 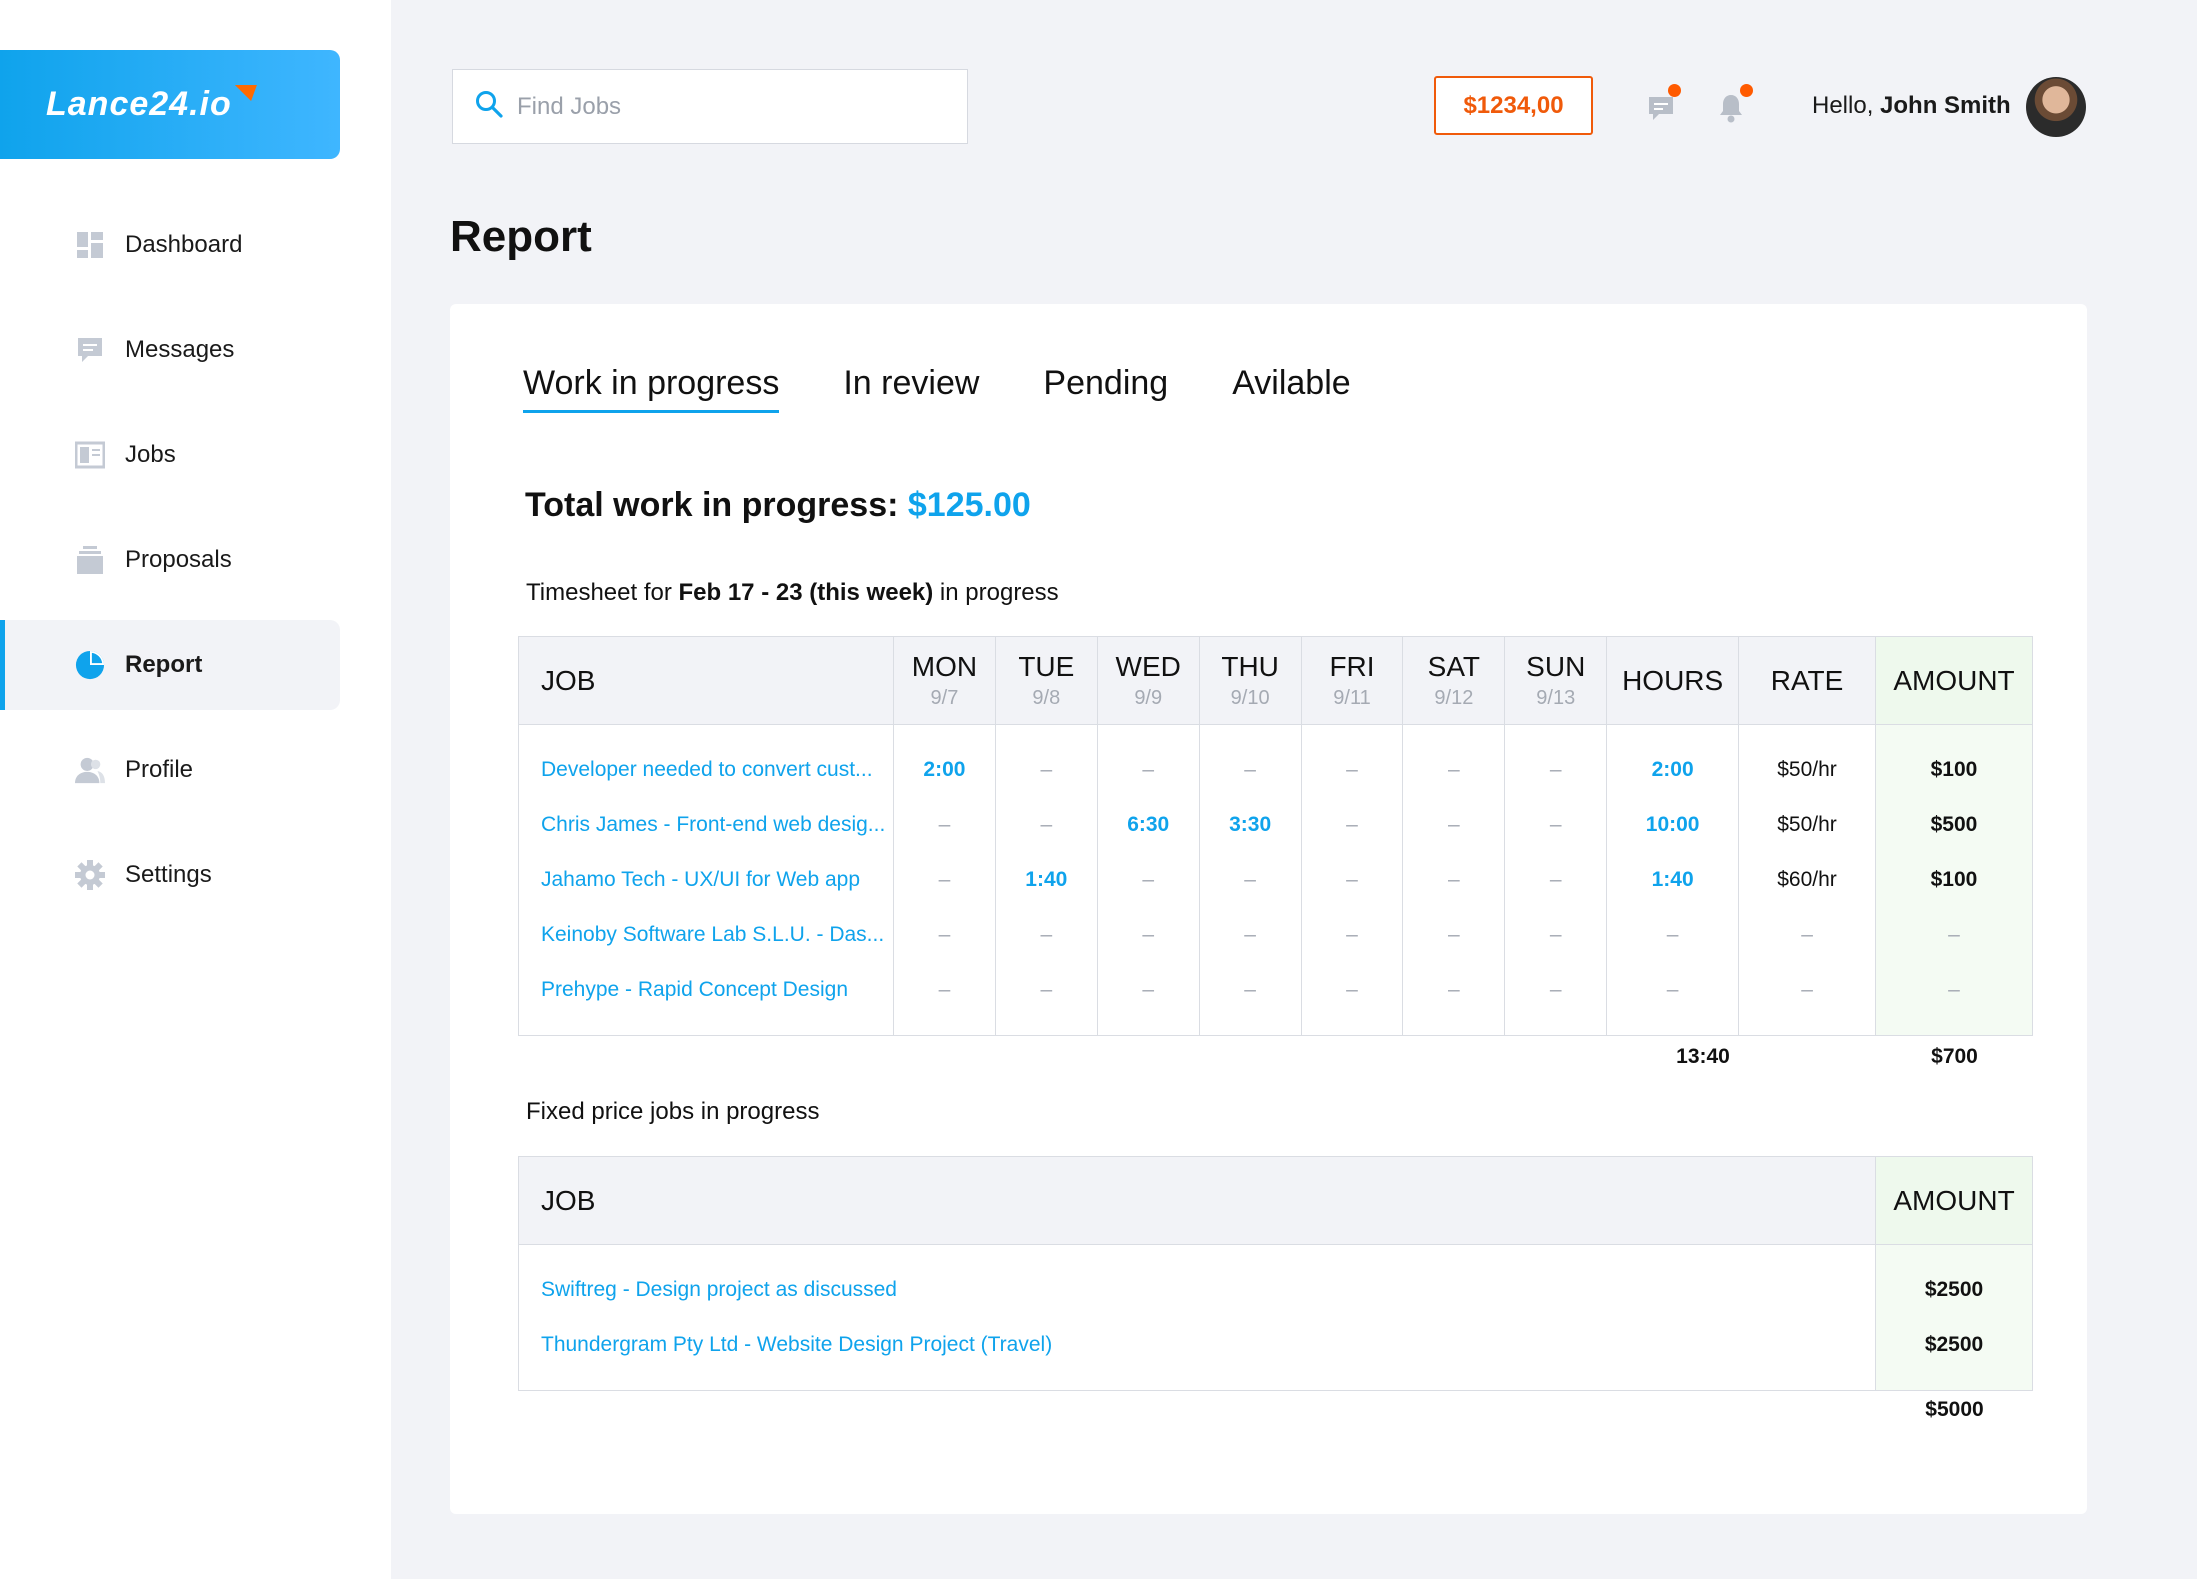 I want to click on tab-pending: Pending, so click(x=1105, y=388).